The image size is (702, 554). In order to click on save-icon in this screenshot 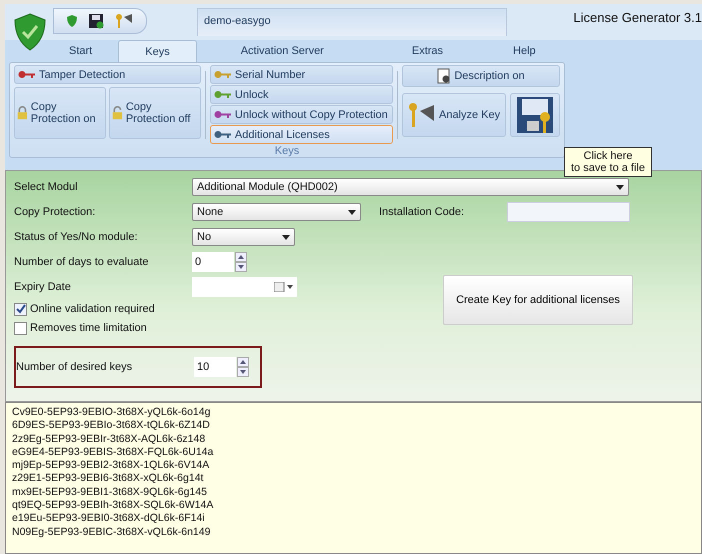, I will do `click(96, 21)`.